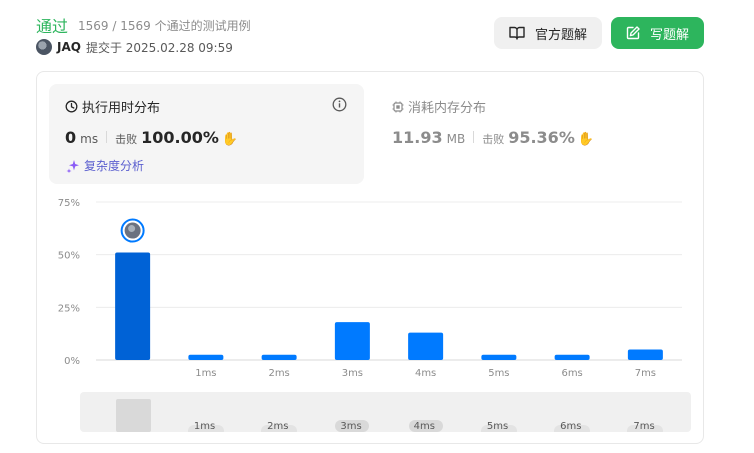 The image size is (754, 453). What do you see at coordinates (643, 426) in the screenshot?
I see `scroll-item-label: 7ms` at bounding box center [643, 426].